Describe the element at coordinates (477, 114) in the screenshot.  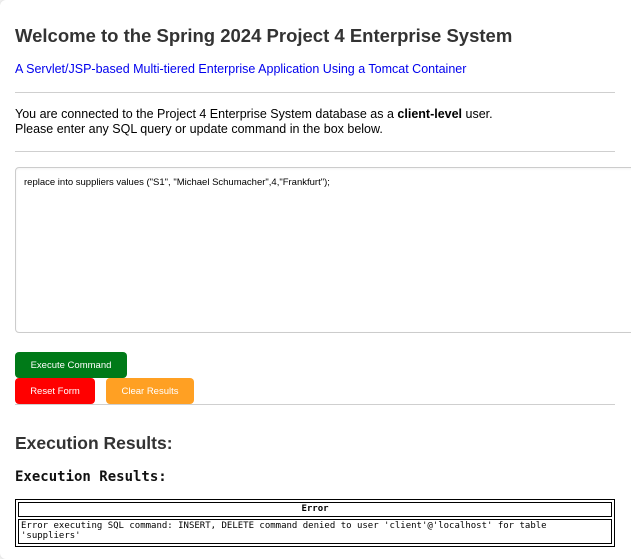
I see `connection-info-suffix: user.` at that location.